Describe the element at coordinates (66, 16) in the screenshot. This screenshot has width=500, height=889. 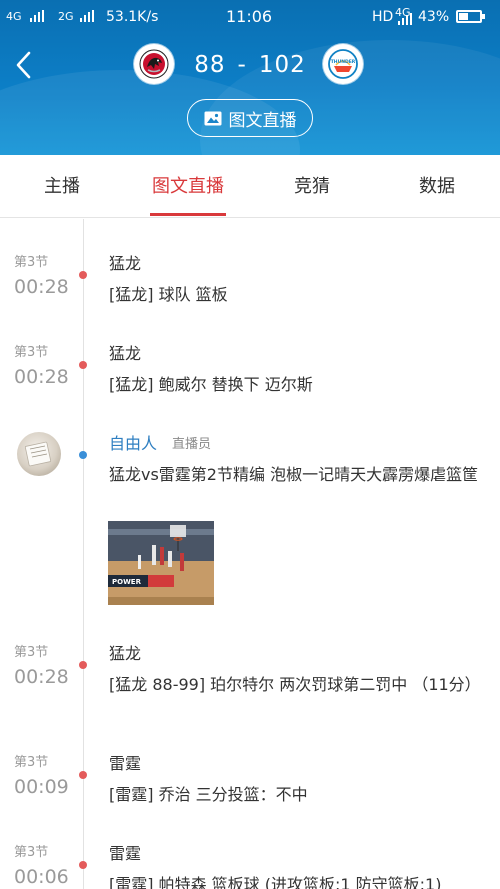
I see `network-type-2: 2G` at that location.